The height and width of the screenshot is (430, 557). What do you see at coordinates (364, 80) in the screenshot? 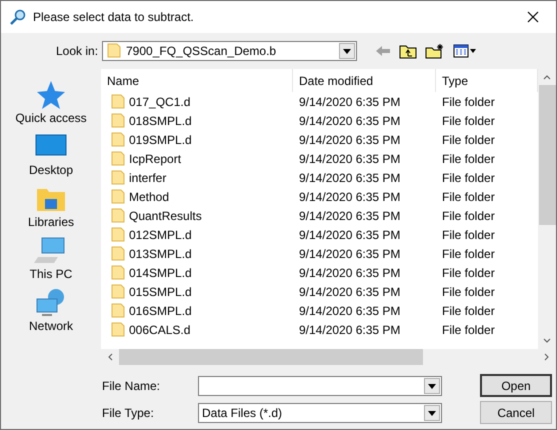
I see `column-header: Date modified` at bounding box center [364, 80].